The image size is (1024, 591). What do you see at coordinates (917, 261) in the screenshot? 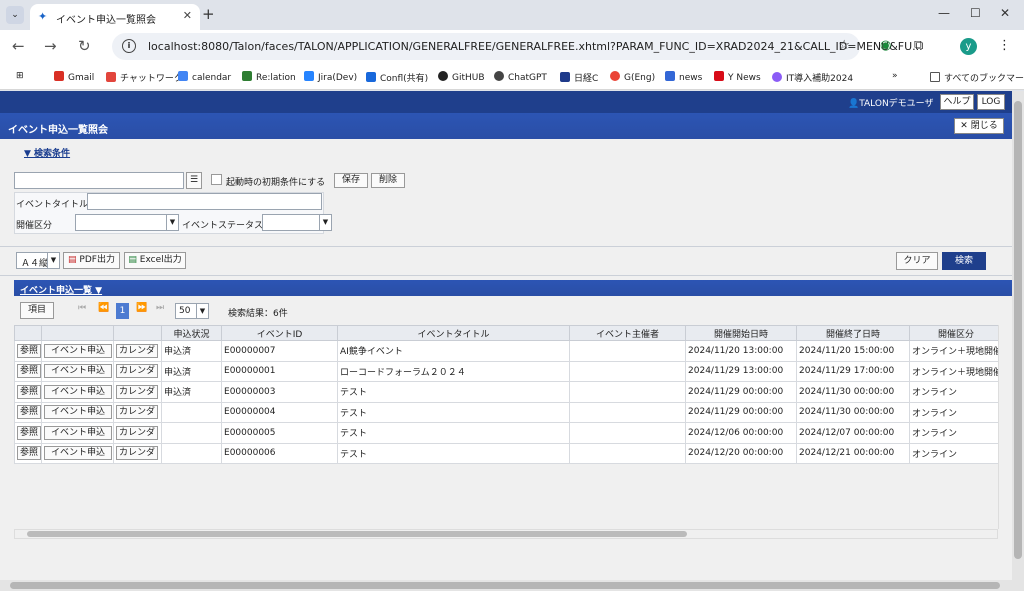
I see `clear-button: クリア` at bounding box center [917, 261].